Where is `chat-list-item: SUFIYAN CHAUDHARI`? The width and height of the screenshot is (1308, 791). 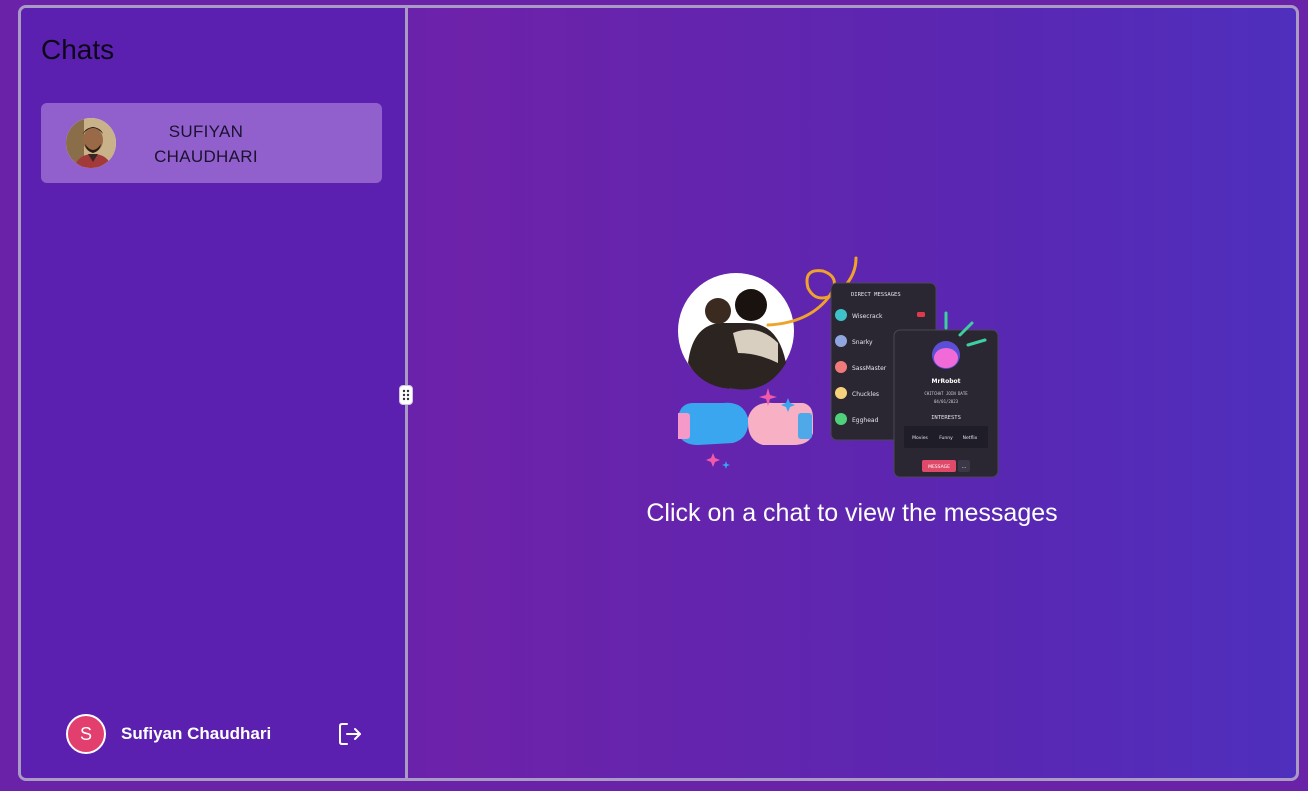
chat-list-item: SUFIYAN CHAUDHARI is located at coordinates (211, 143).